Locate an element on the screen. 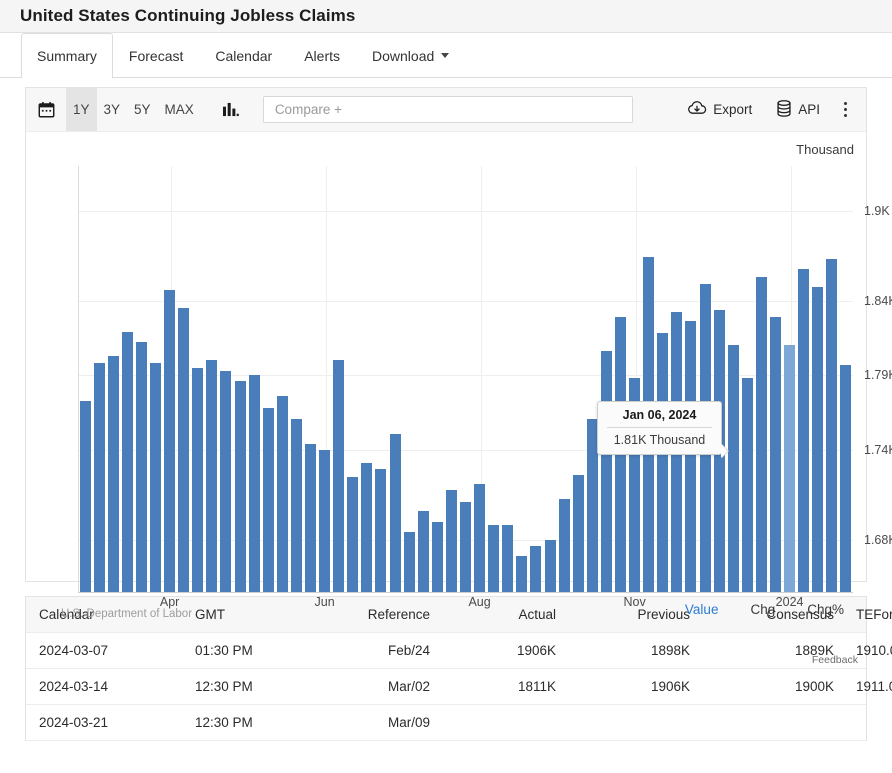  chart-tooltip: Jan 06, 2024 1.81K Thousand is located at coordinates (662, 429).